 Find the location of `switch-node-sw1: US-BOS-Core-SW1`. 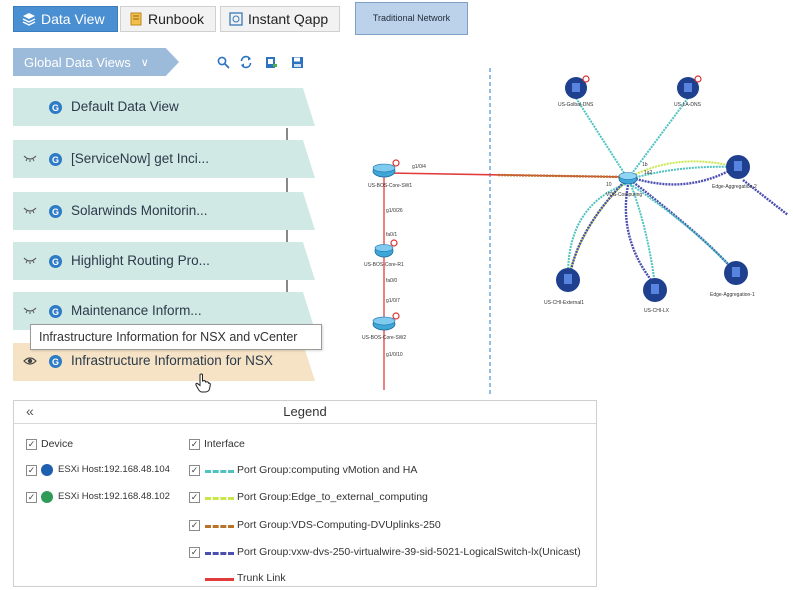

switch-node-sw1: US-BOS-Core-SW1 is located at coordinates (390, 174).